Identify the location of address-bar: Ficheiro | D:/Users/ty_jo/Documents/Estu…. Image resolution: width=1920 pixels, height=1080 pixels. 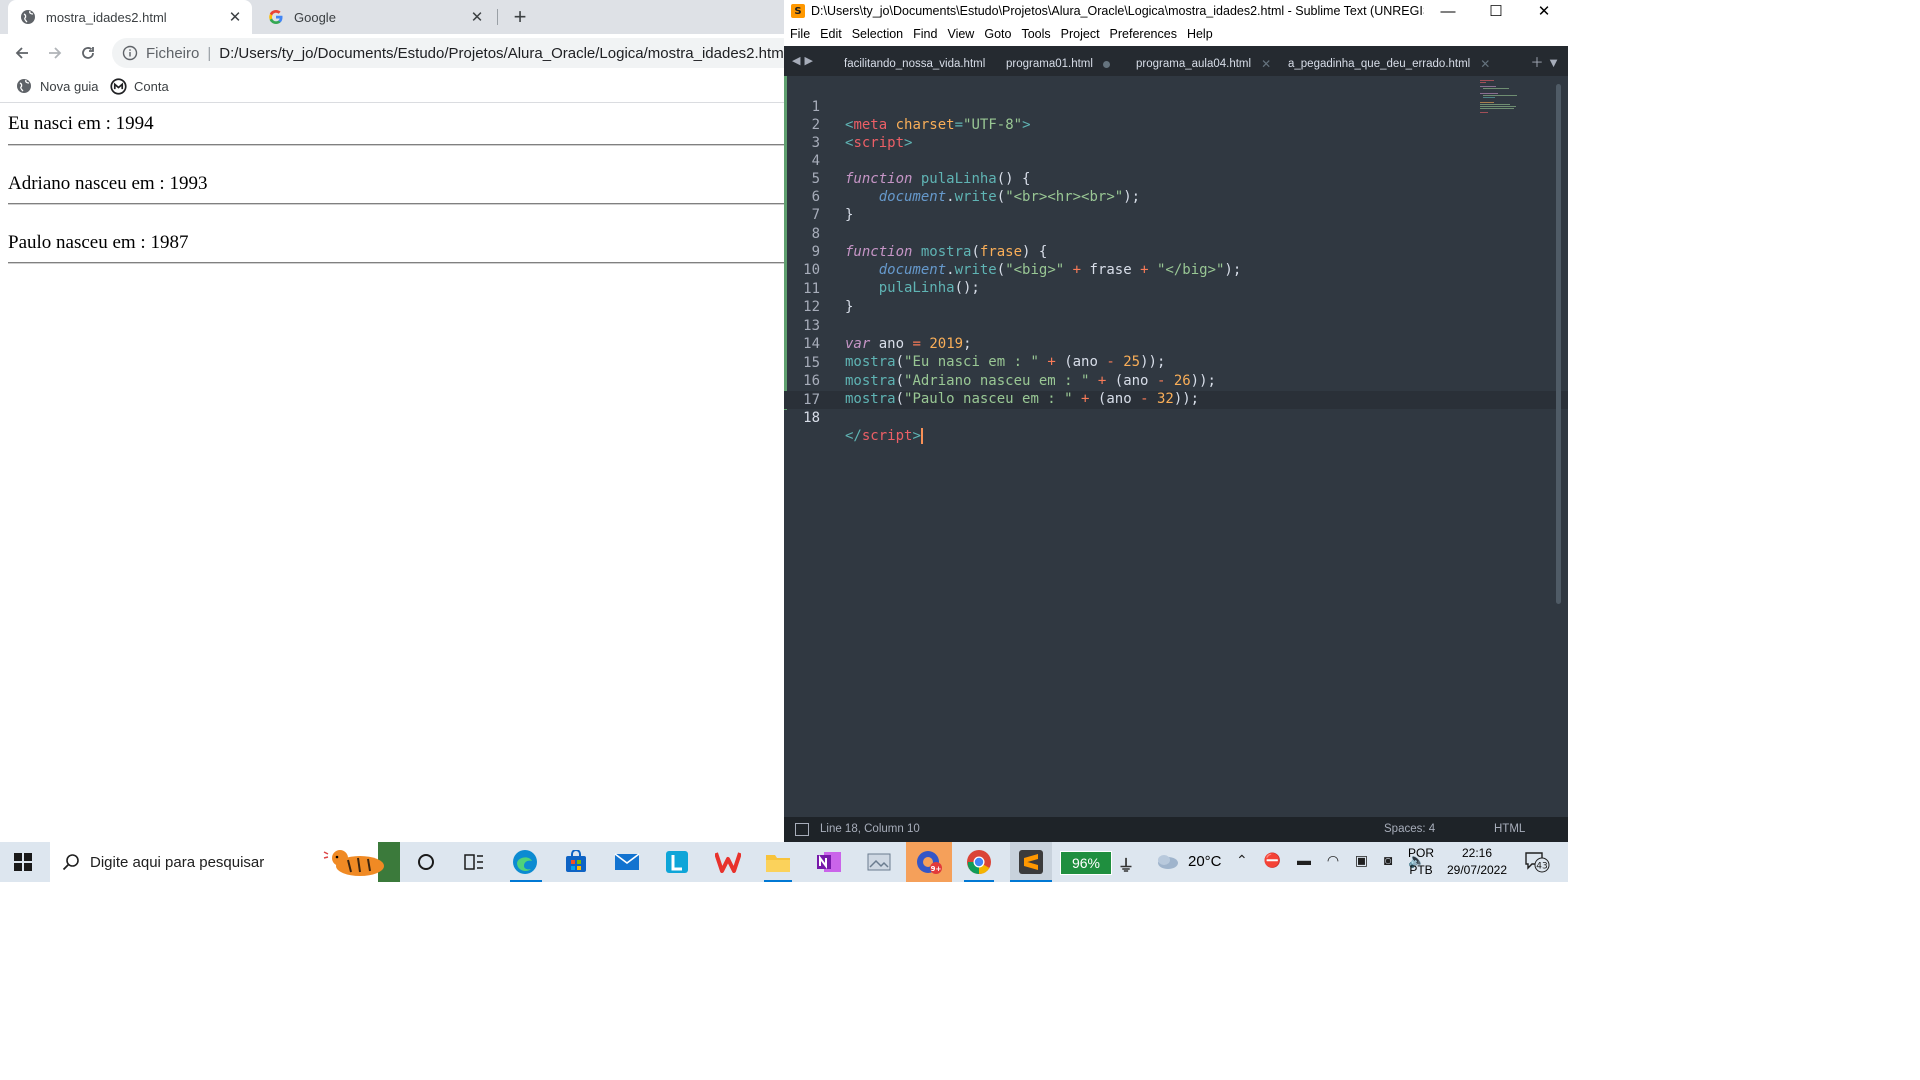
(450, 53).